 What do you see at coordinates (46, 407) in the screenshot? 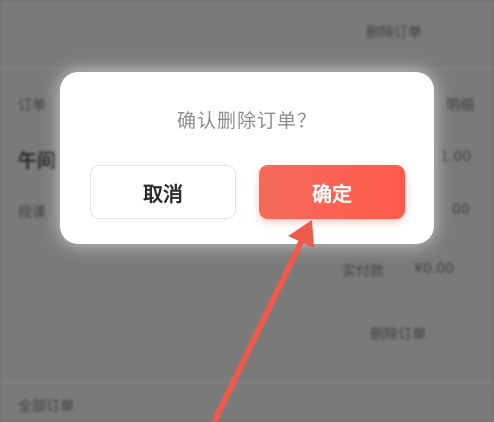
I see `bg-footer-text: 全部订单` at bounding box center [46, 407].